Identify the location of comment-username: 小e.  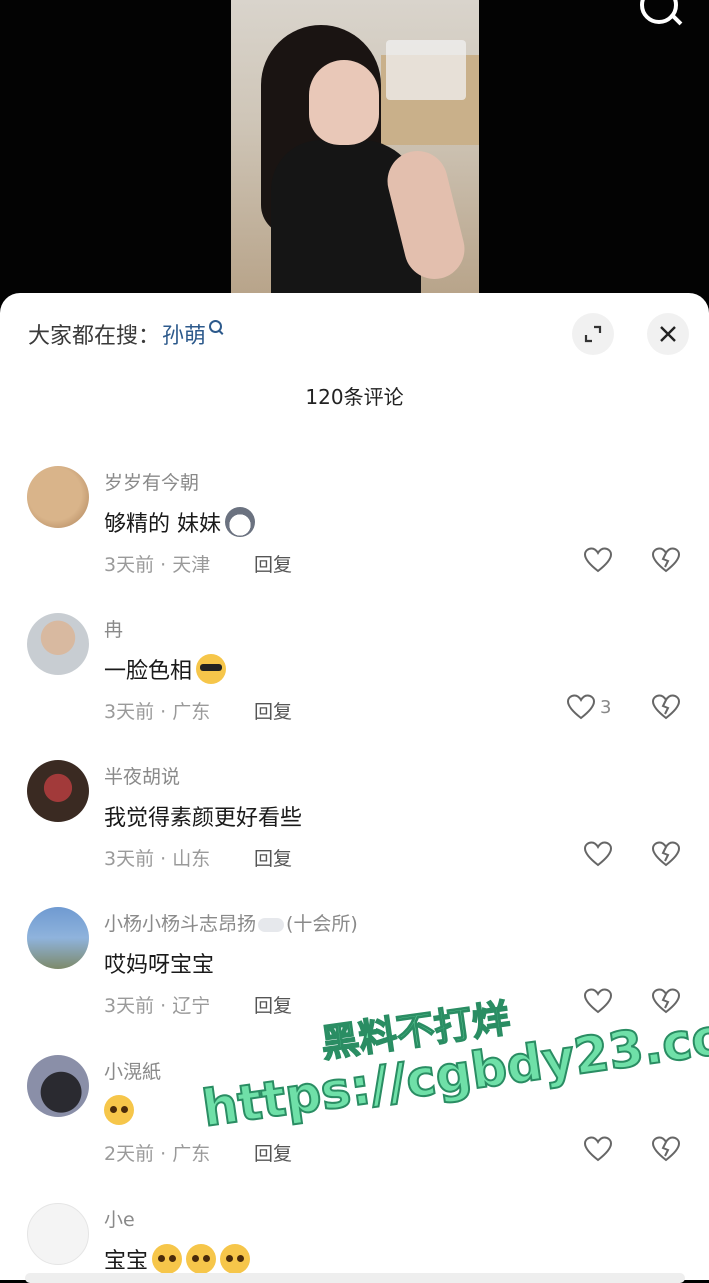
(119, 1218).